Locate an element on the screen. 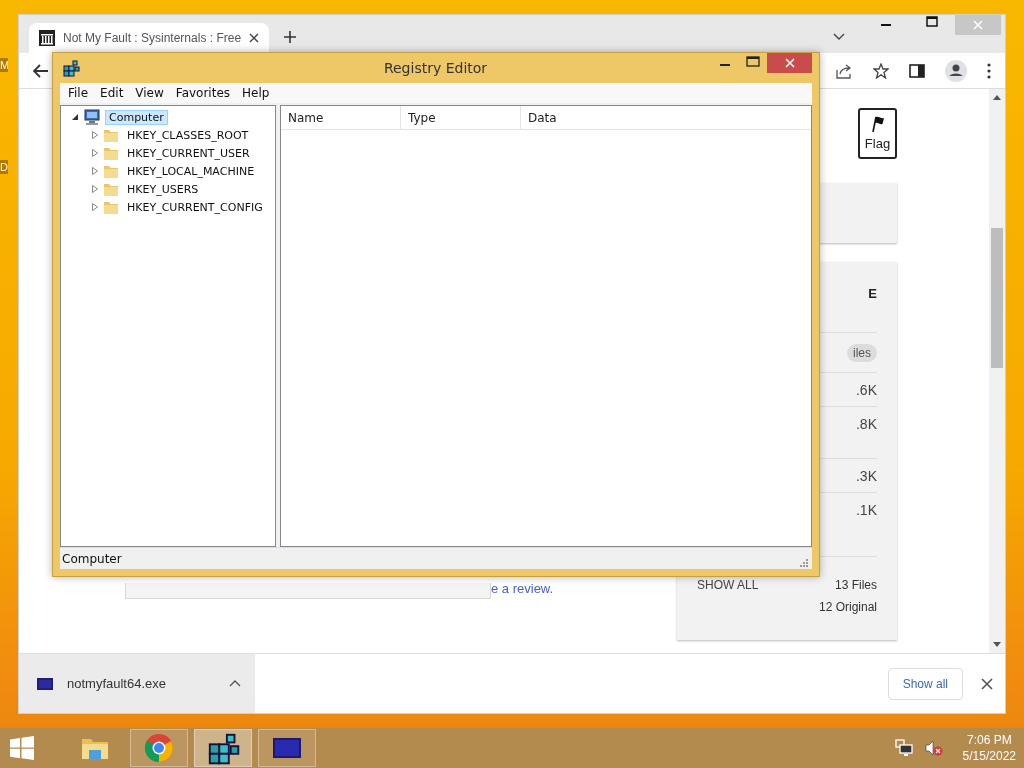 Image resolution: width=1024 pixels, height=768 pixels. card-heading: E is located at coordinates (872, 294).